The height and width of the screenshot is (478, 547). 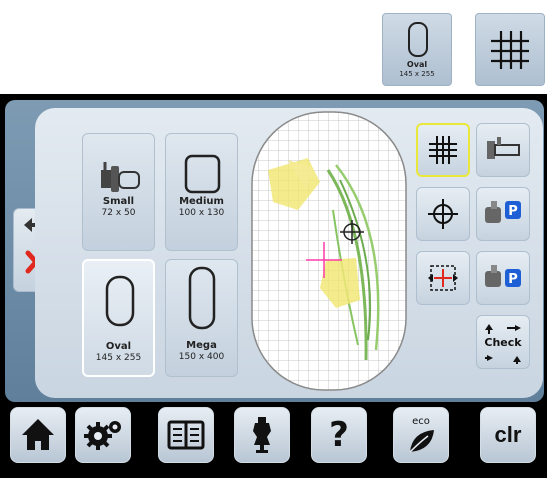 I want to click on check-label: Check, so click(x=503, y=342).